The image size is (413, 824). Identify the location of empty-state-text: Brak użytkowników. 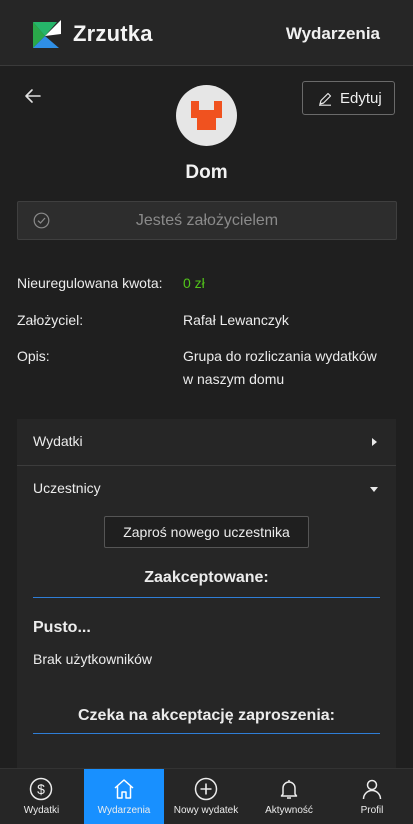
(93, 659).